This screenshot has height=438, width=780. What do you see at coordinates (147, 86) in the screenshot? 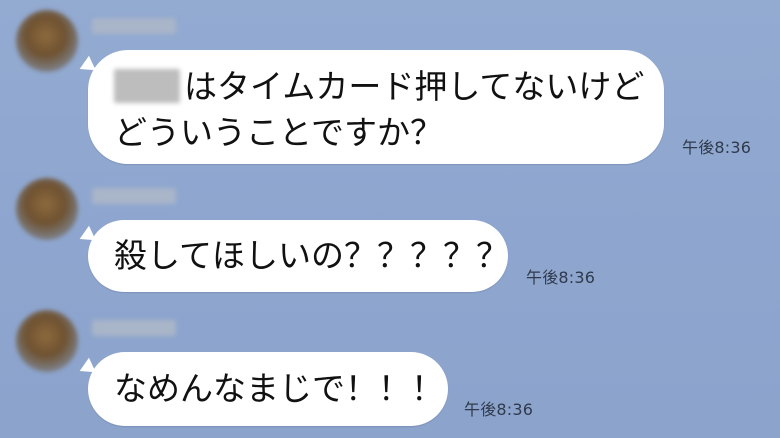
I see `redacted-name` at bounding box center [147, 86].